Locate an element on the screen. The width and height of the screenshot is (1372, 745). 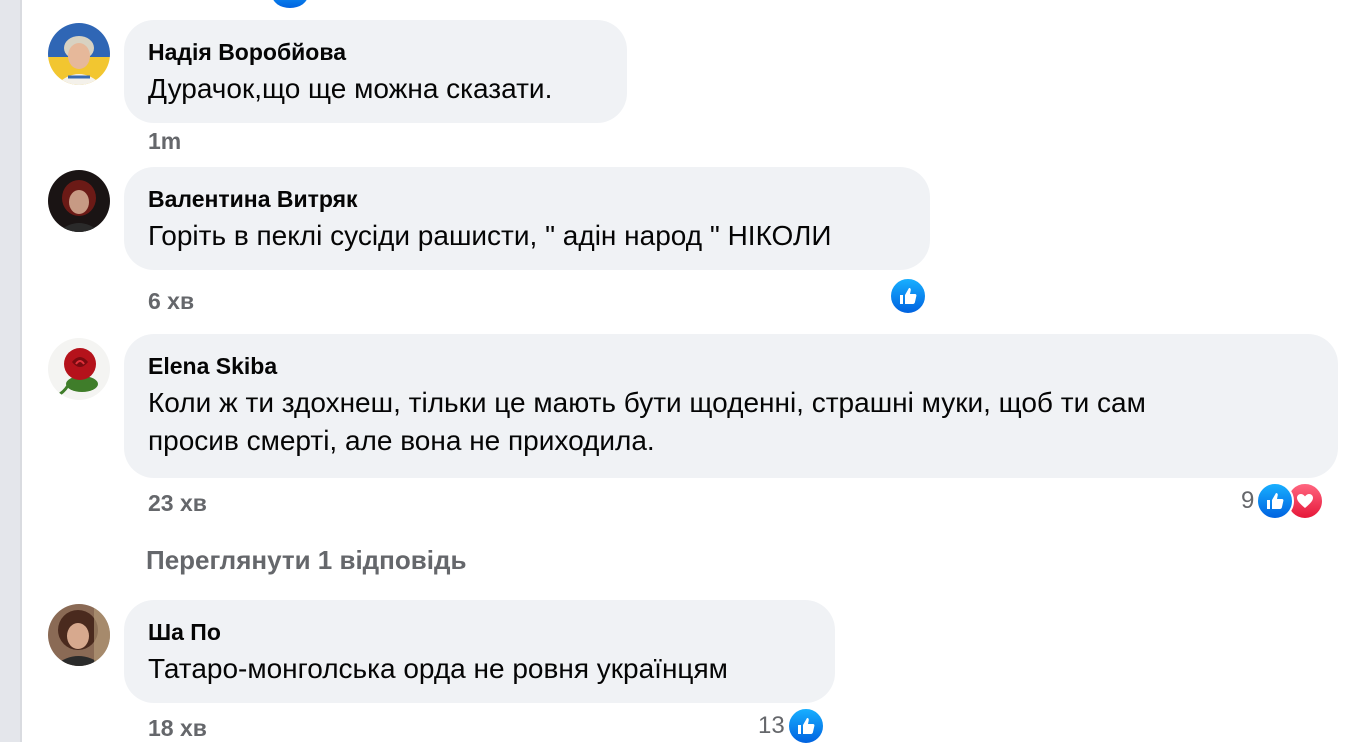
comment-author: Надія Воробйова is located at coordinates (375, 52).